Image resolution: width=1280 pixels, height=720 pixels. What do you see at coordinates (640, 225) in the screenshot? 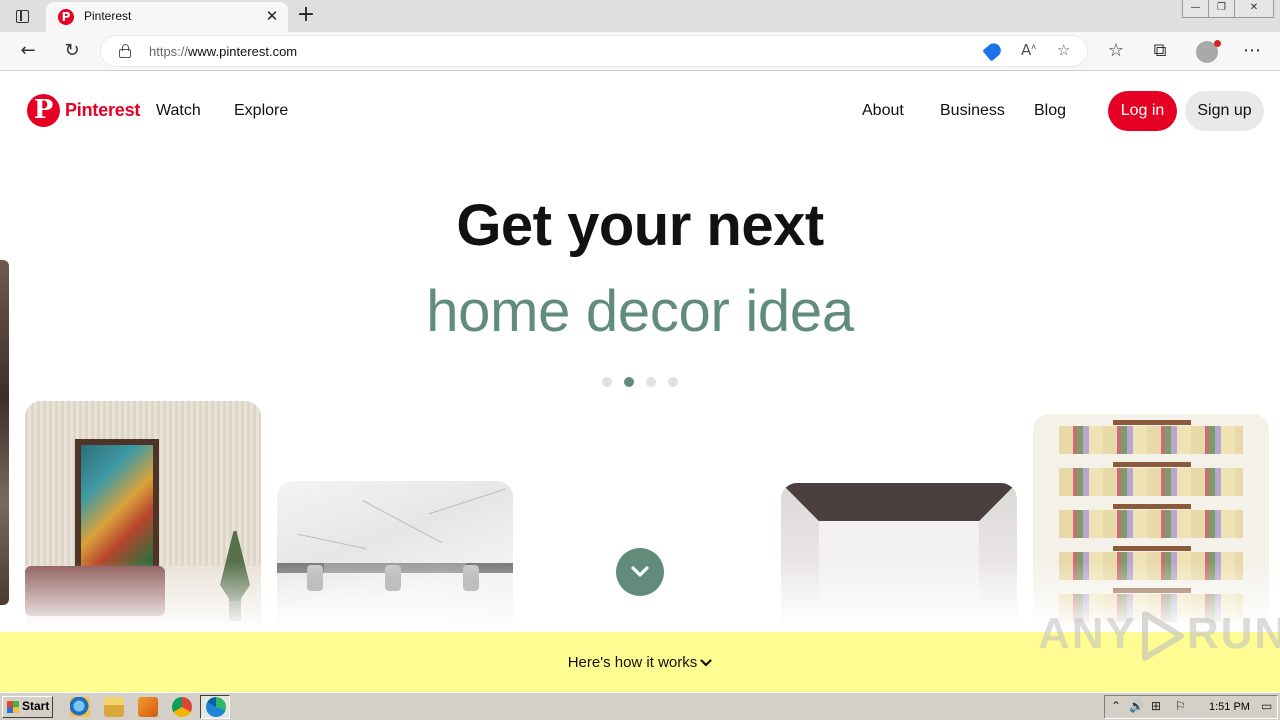
I see `hero-headline: Get your next` at bounding box center [640, 225].